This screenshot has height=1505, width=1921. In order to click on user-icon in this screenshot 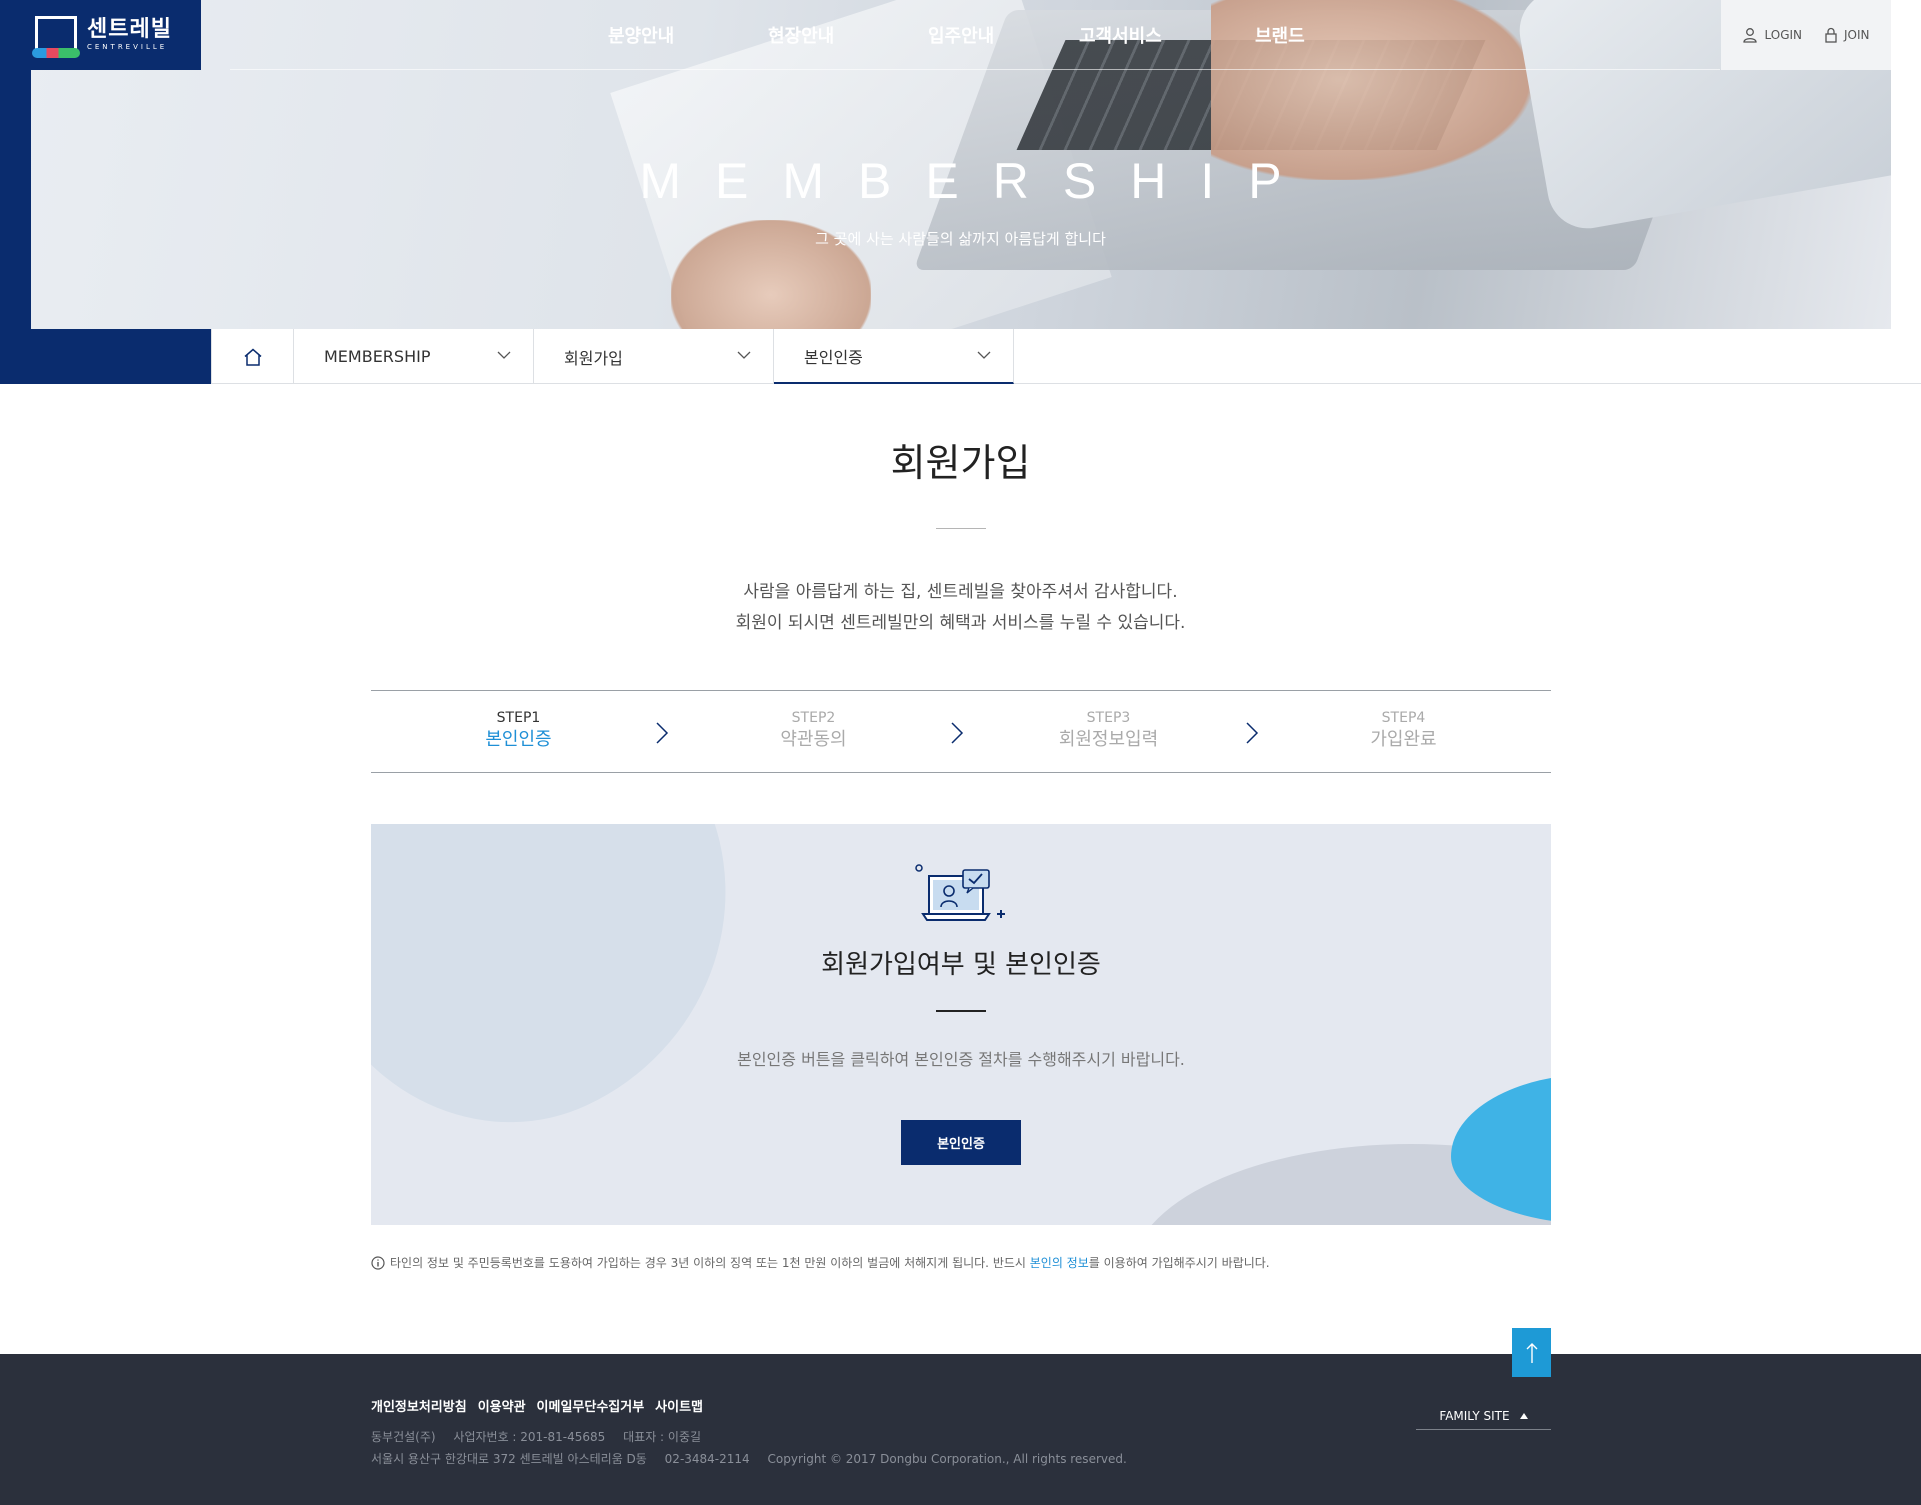, I will do `click(1750, 35)`.